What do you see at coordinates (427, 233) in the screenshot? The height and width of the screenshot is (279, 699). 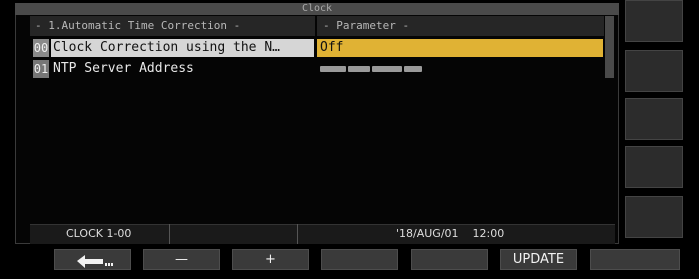 I see `date-text: '18/AUG/01` at bounding box center [427, 233].